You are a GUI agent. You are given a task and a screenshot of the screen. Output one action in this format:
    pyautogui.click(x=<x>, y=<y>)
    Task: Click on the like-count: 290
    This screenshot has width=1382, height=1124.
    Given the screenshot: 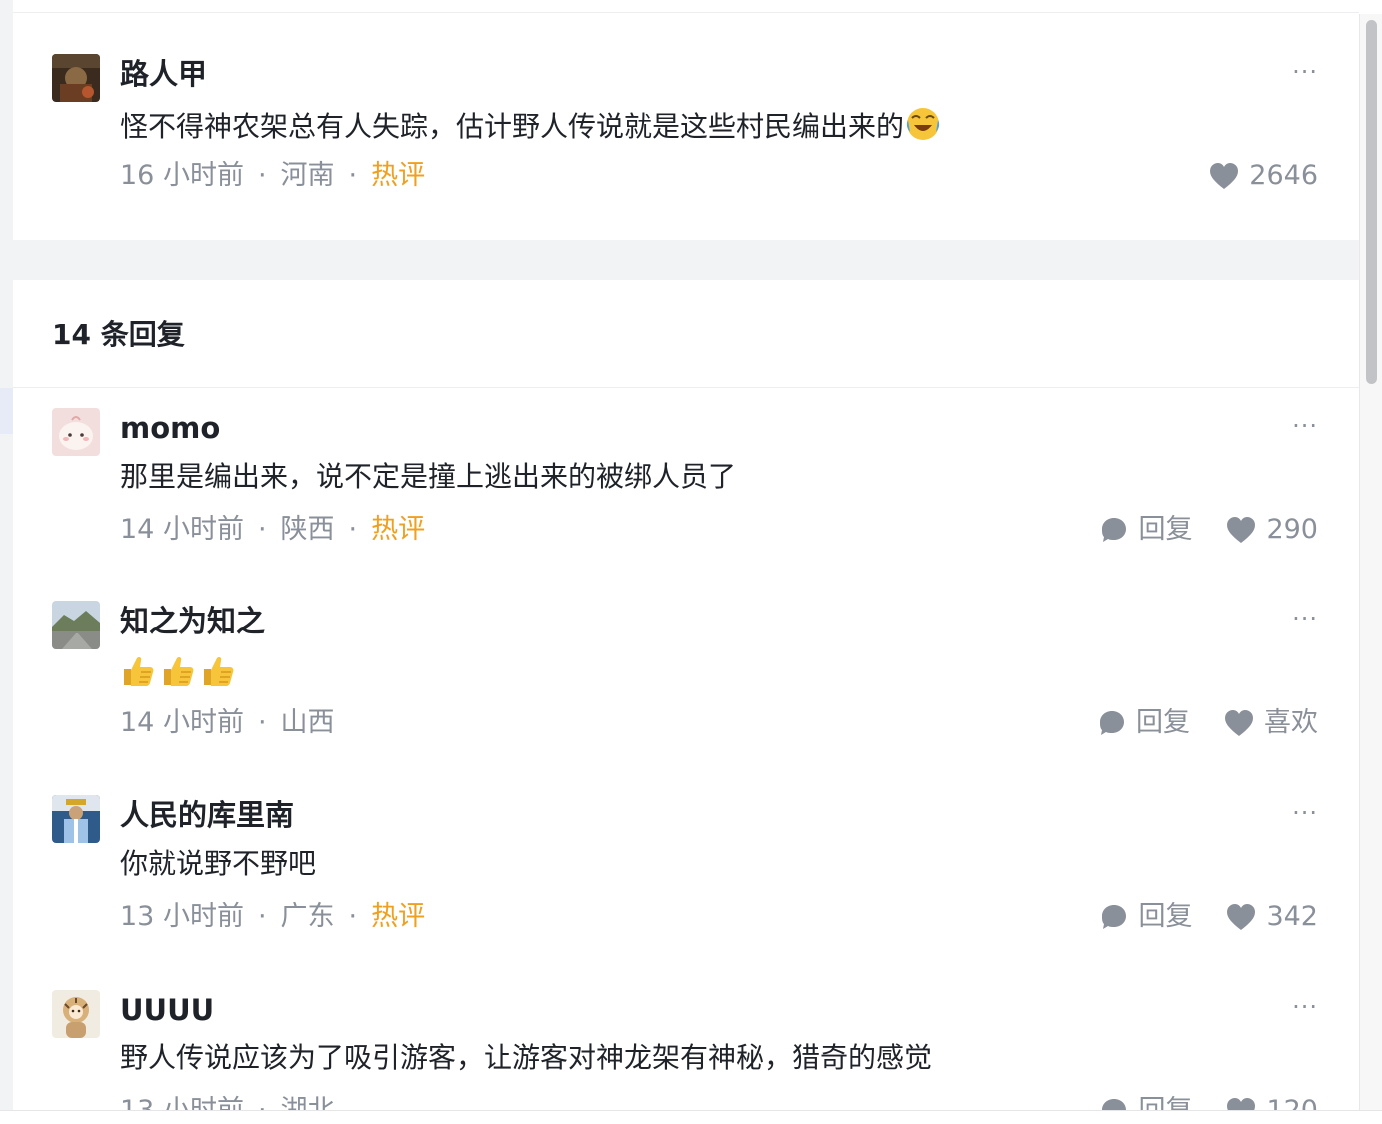 What is the action you would take?
    pyautogui.click(x=1292, y=529)
    